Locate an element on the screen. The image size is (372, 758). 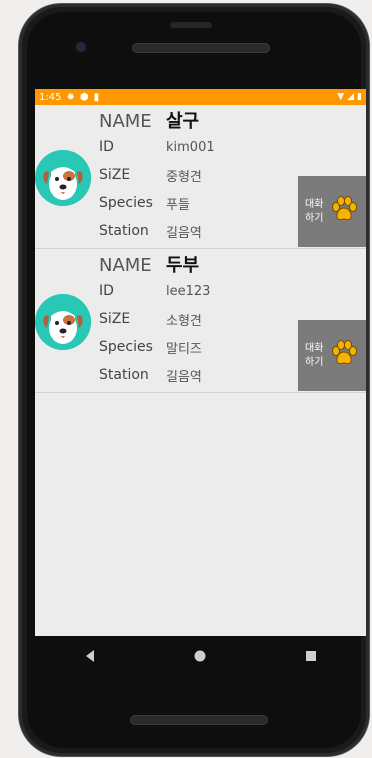
pet-species: 푸들 is located at coordinates (178, 205).